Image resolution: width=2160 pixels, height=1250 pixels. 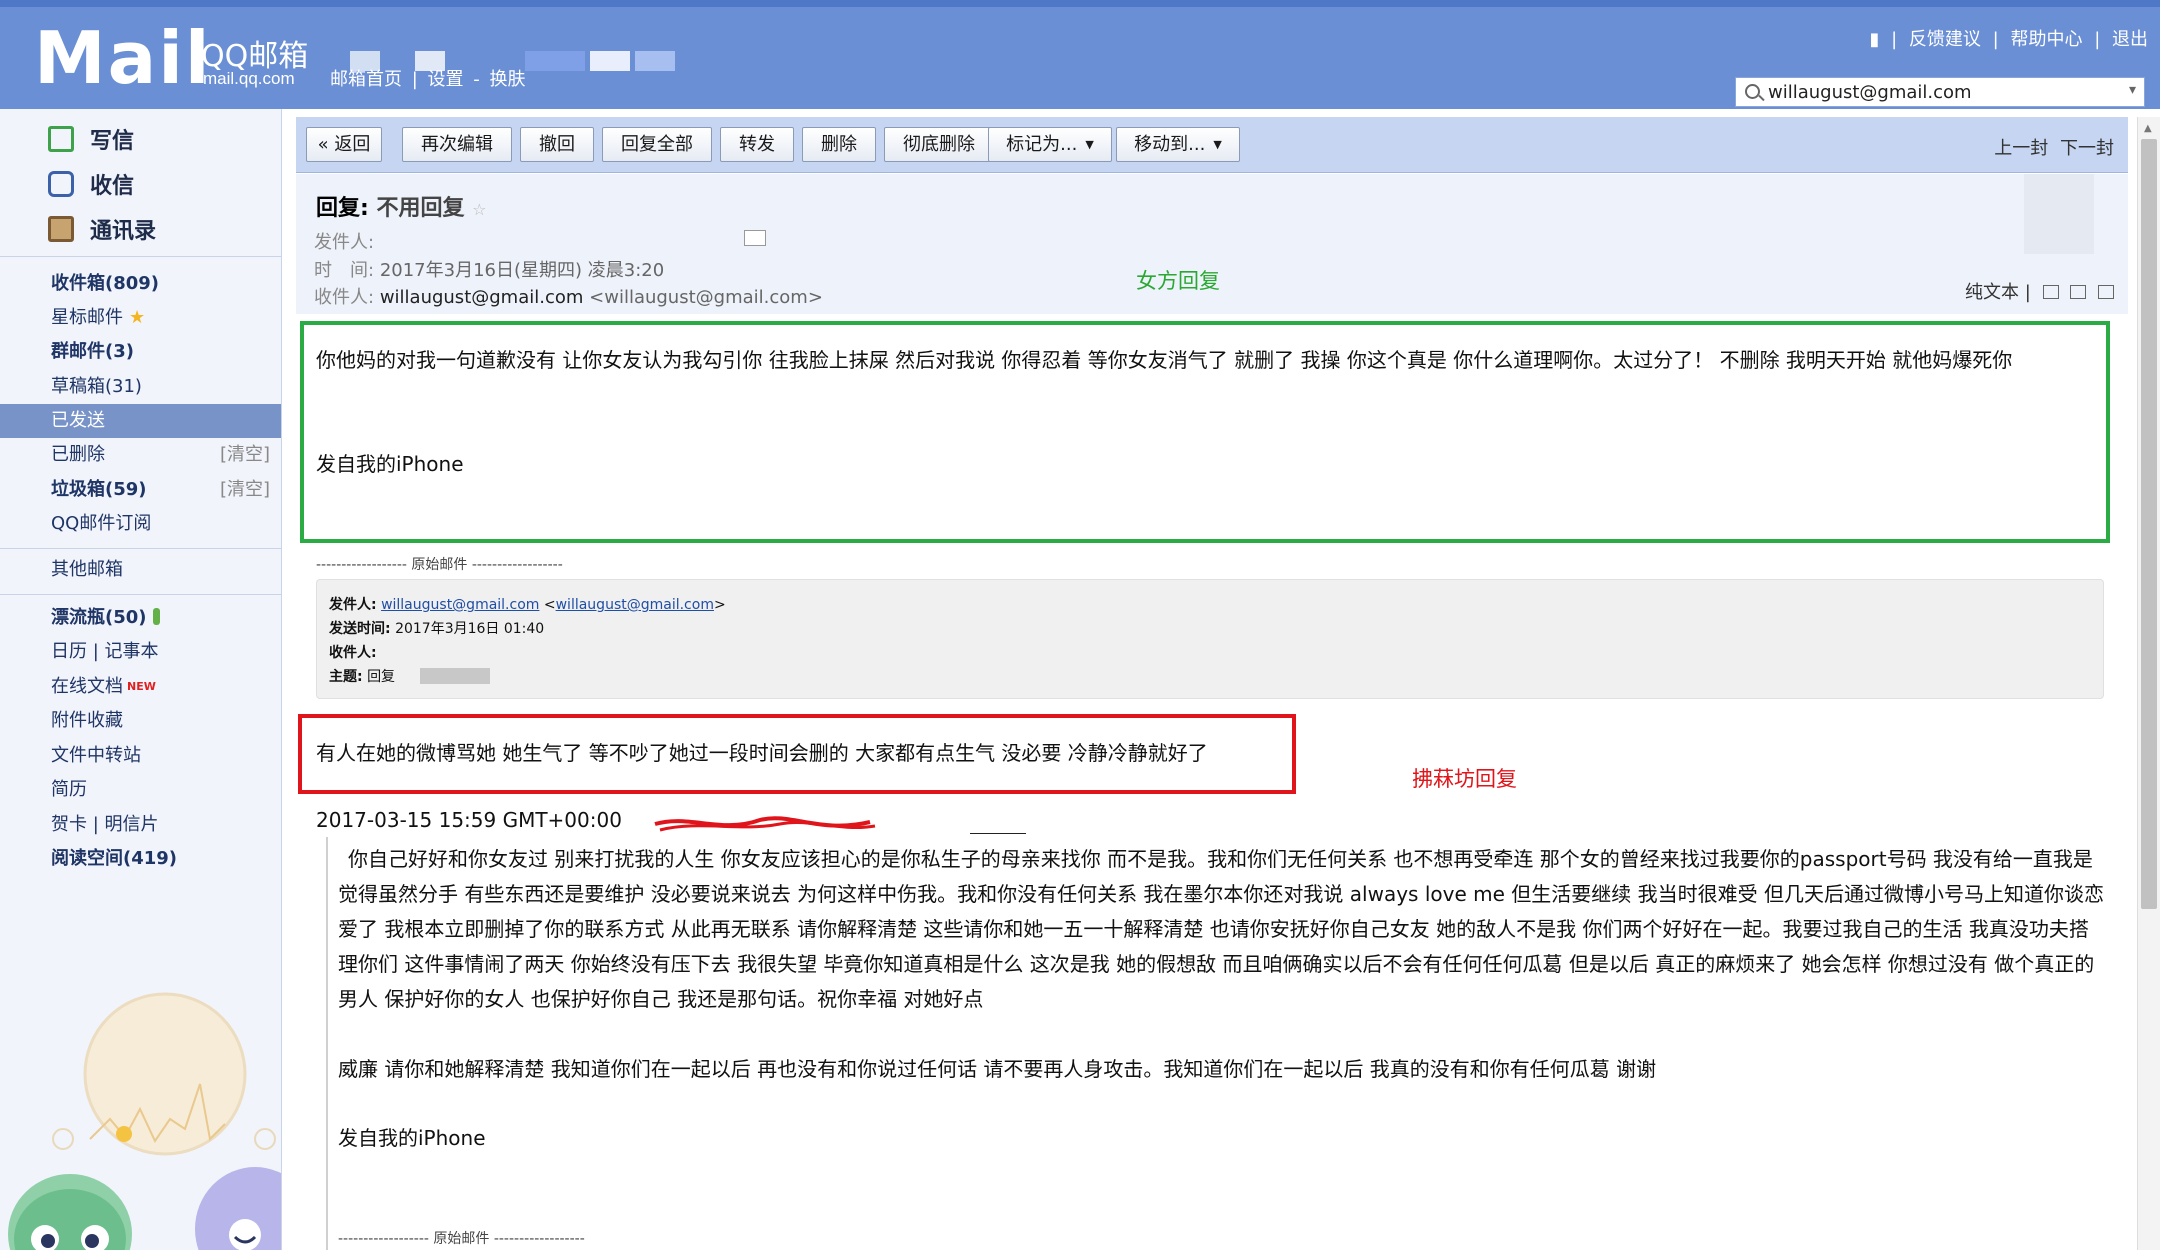 What do you see at coordinates (123, 231) in the screenshot?
I see `contacts-label: 通讯录` at bounding box center [123, 231].